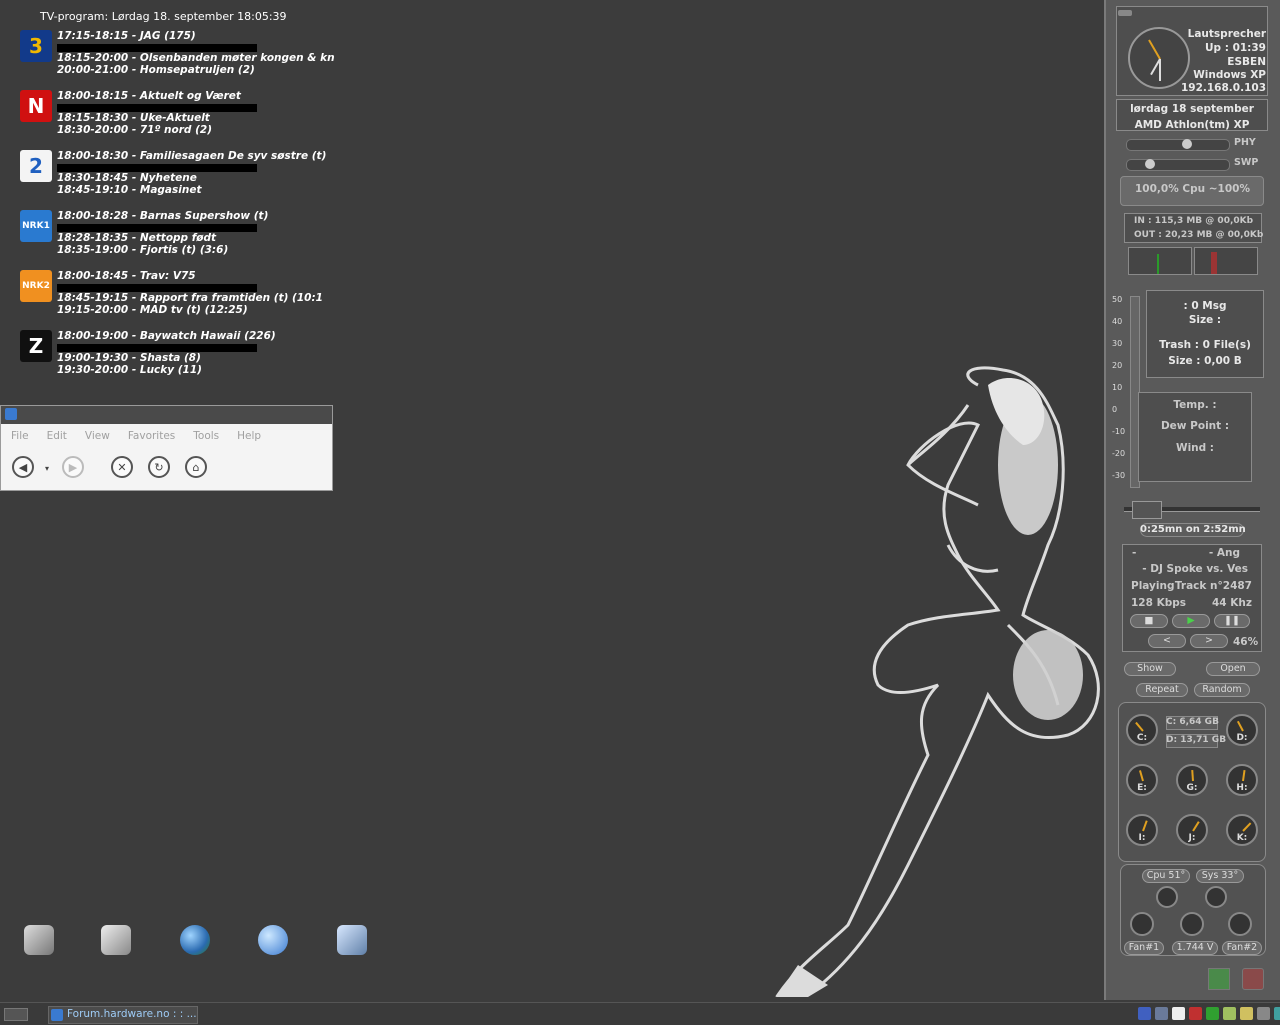 The height and width of the screenshot is (1025, 1280). I want to click on channel-logo-icon: N, so click(36, 106).